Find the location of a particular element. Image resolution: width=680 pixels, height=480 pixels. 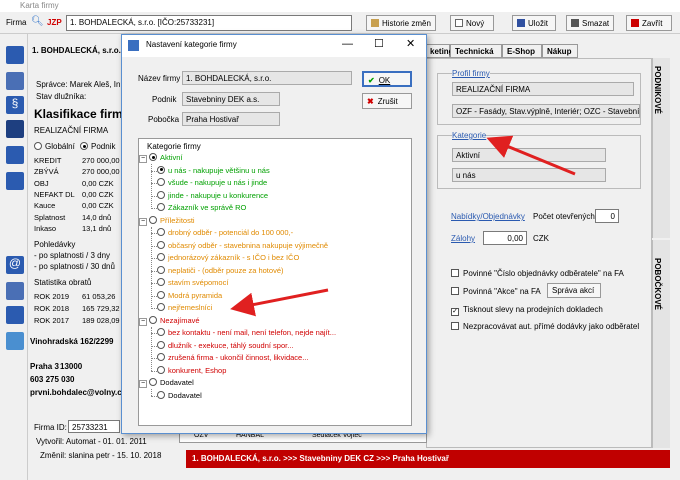

arrow-to-kategorie is located at coordinates (531, 155).